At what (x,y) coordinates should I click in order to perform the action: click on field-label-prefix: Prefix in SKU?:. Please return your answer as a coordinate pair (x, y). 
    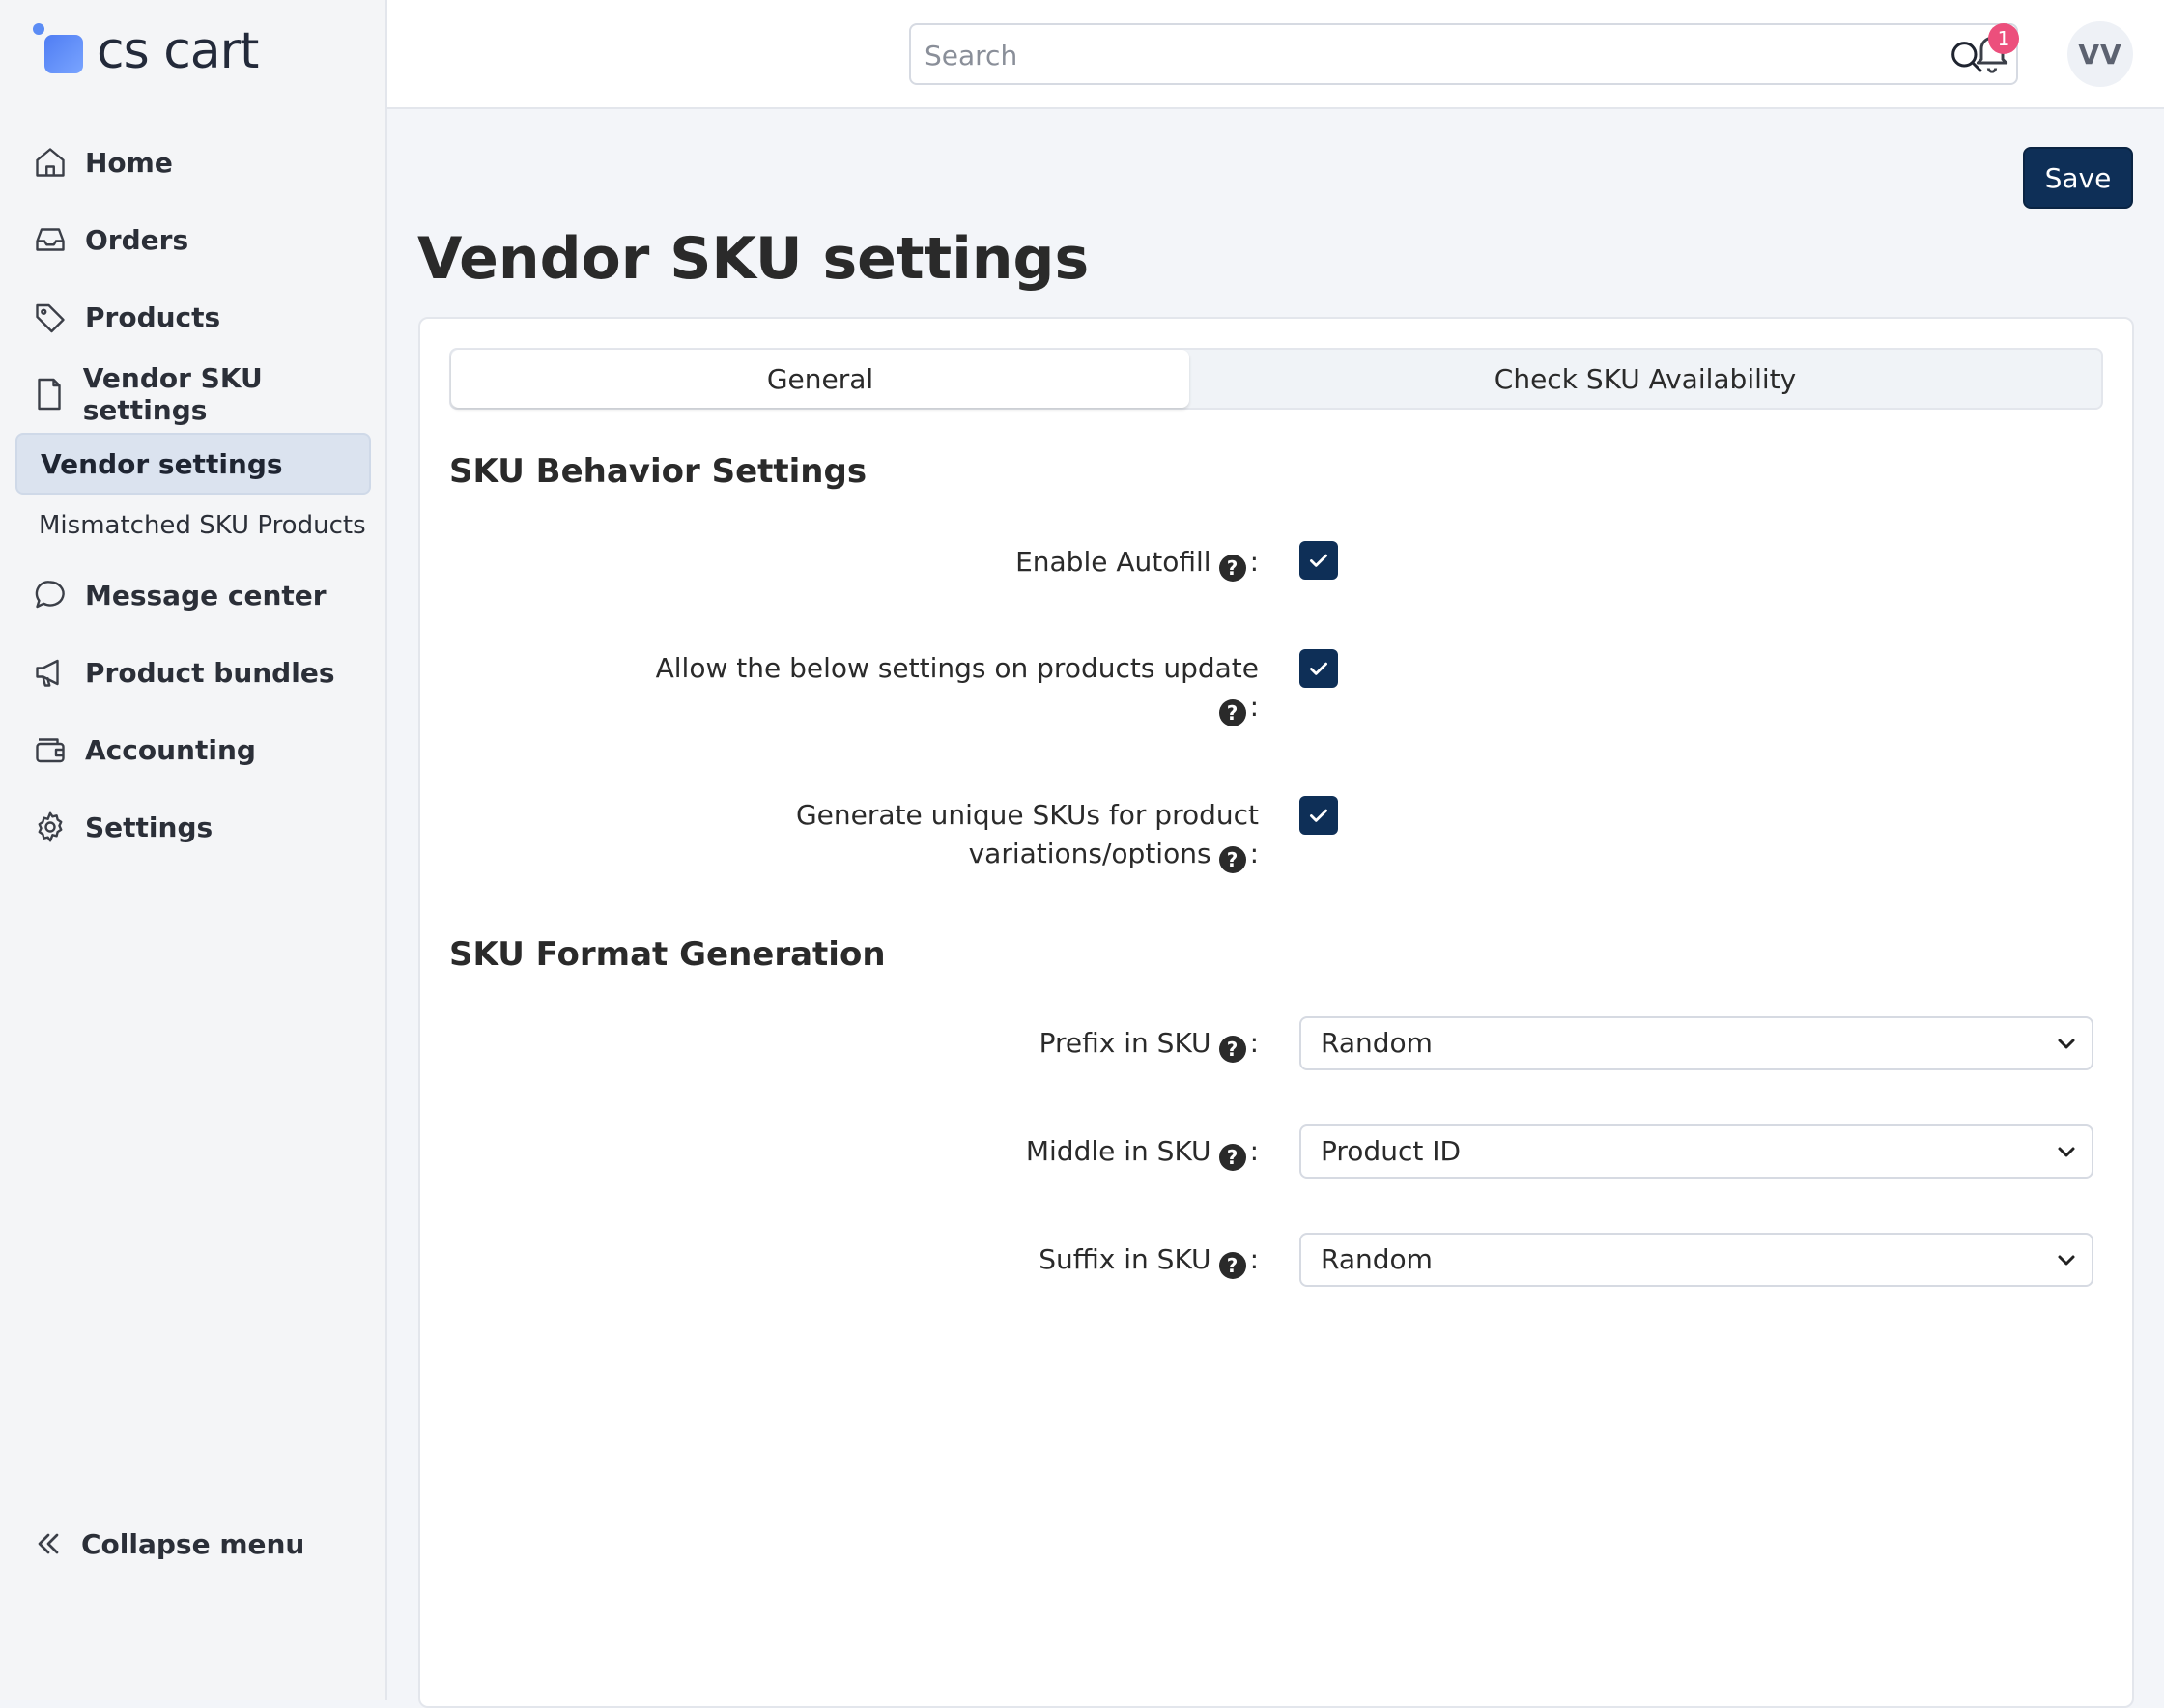
    Looking at the image, I should click on (1149, 1045).